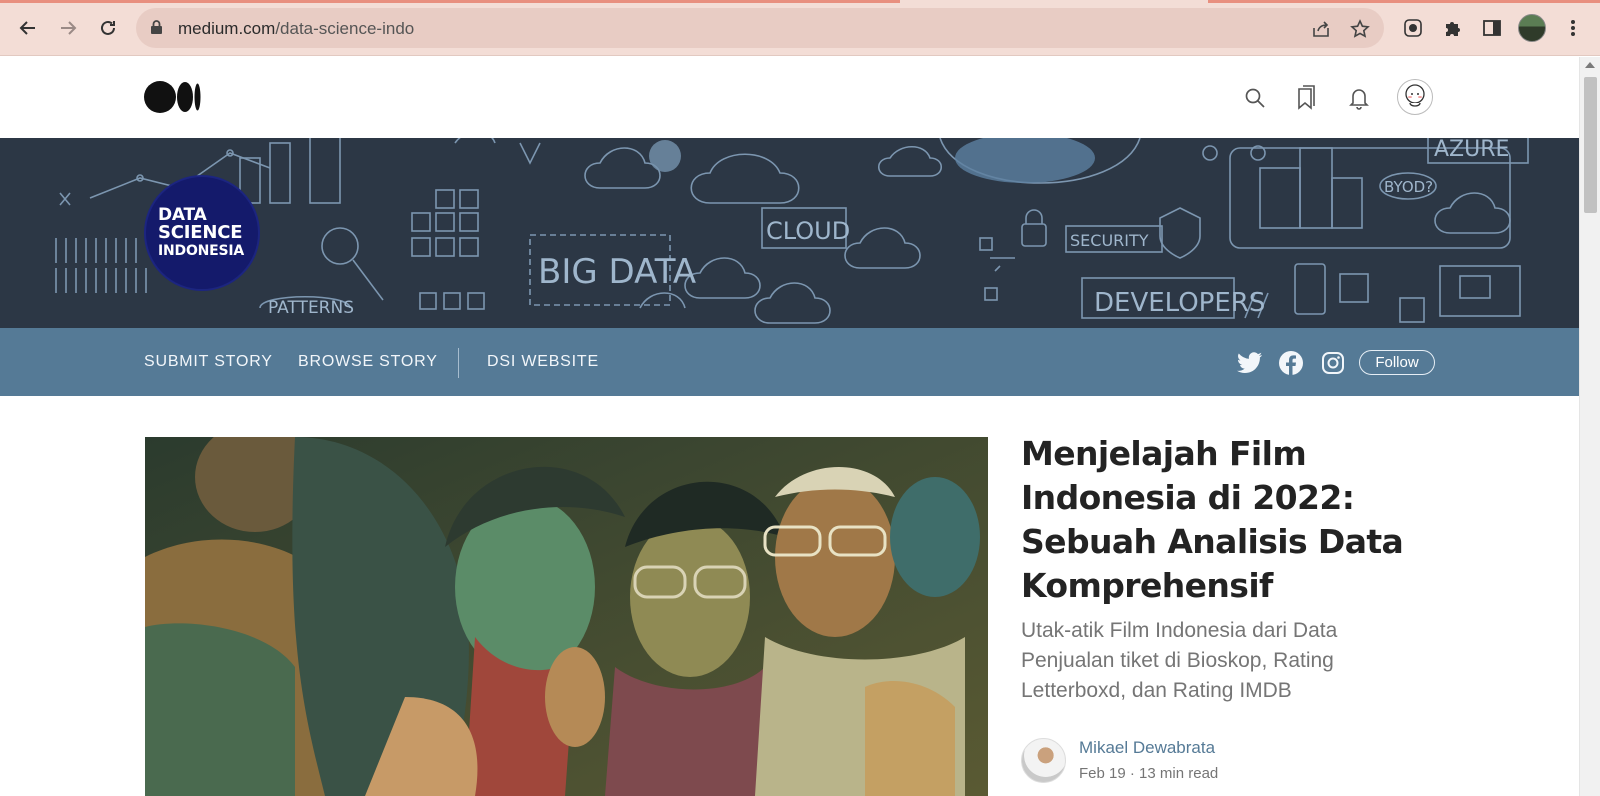  What do you see at coordinates (368, 362) in the screenshot?
I see `browse-story-link: BROWSE STORY` at bounding box center [368, 362].